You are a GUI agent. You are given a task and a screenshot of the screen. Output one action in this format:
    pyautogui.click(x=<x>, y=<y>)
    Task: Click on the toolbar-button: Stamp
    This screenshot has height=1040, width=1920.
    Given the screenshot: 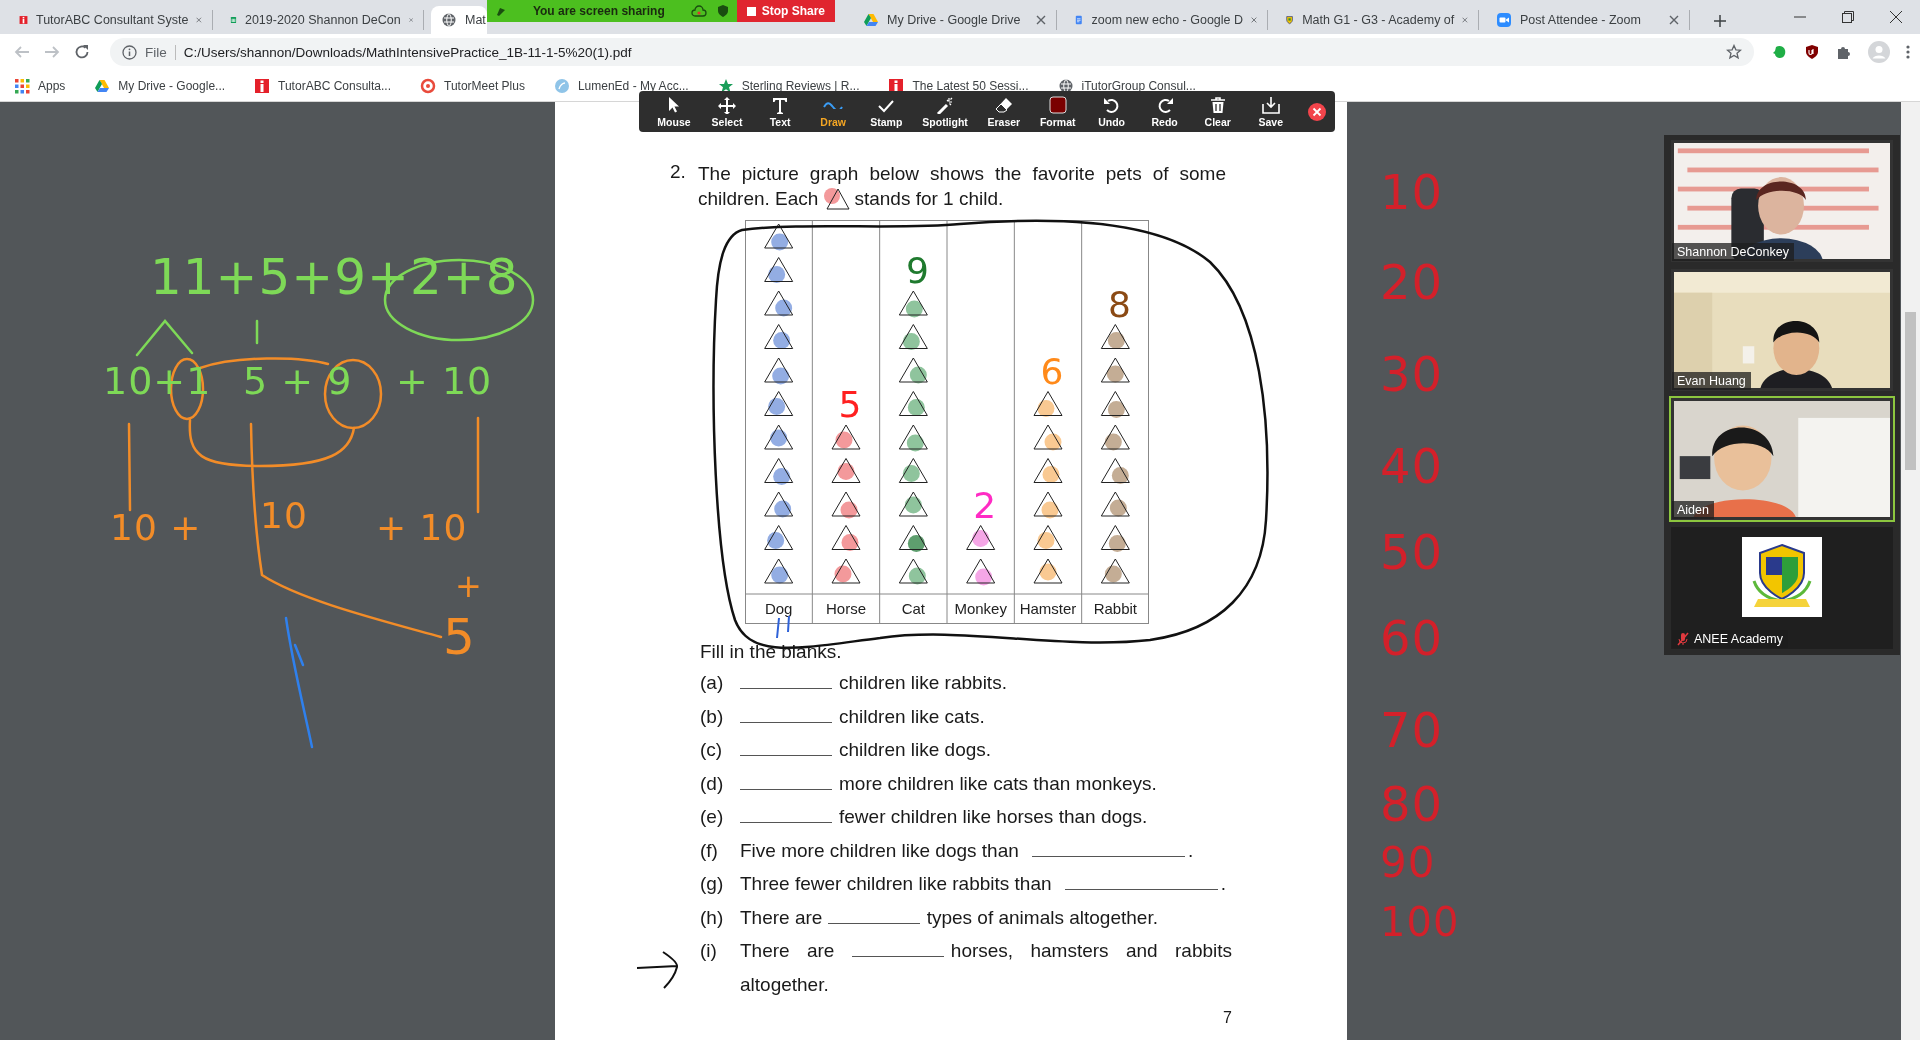 What is the action you would take?
    pyautogui.click(x=886, y=111)
    